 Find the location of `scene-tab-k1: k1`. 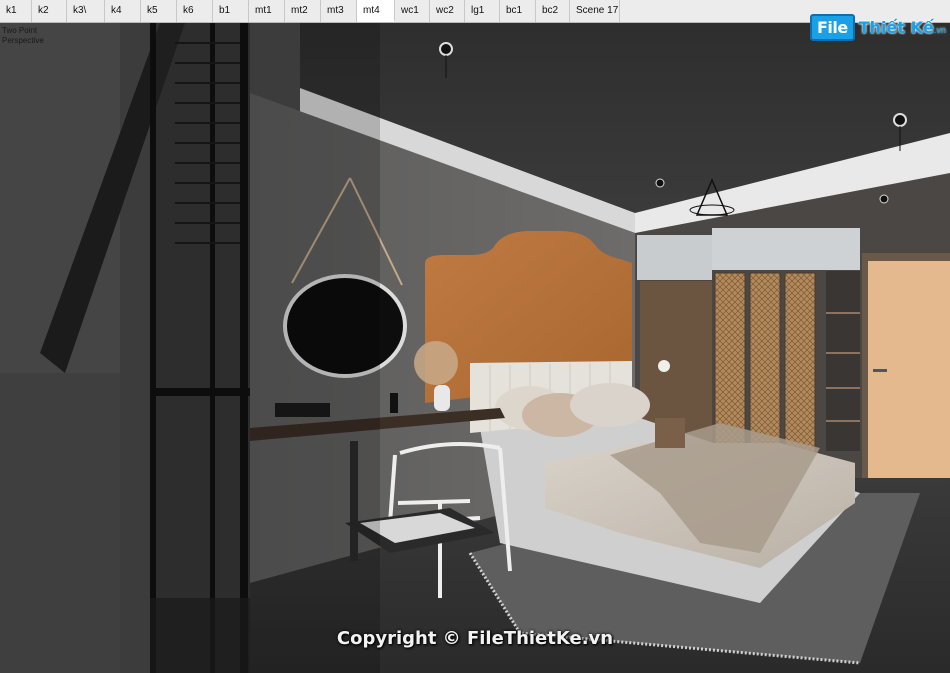

scene-tab-k1: k1 is located at coordinates (16, 11).